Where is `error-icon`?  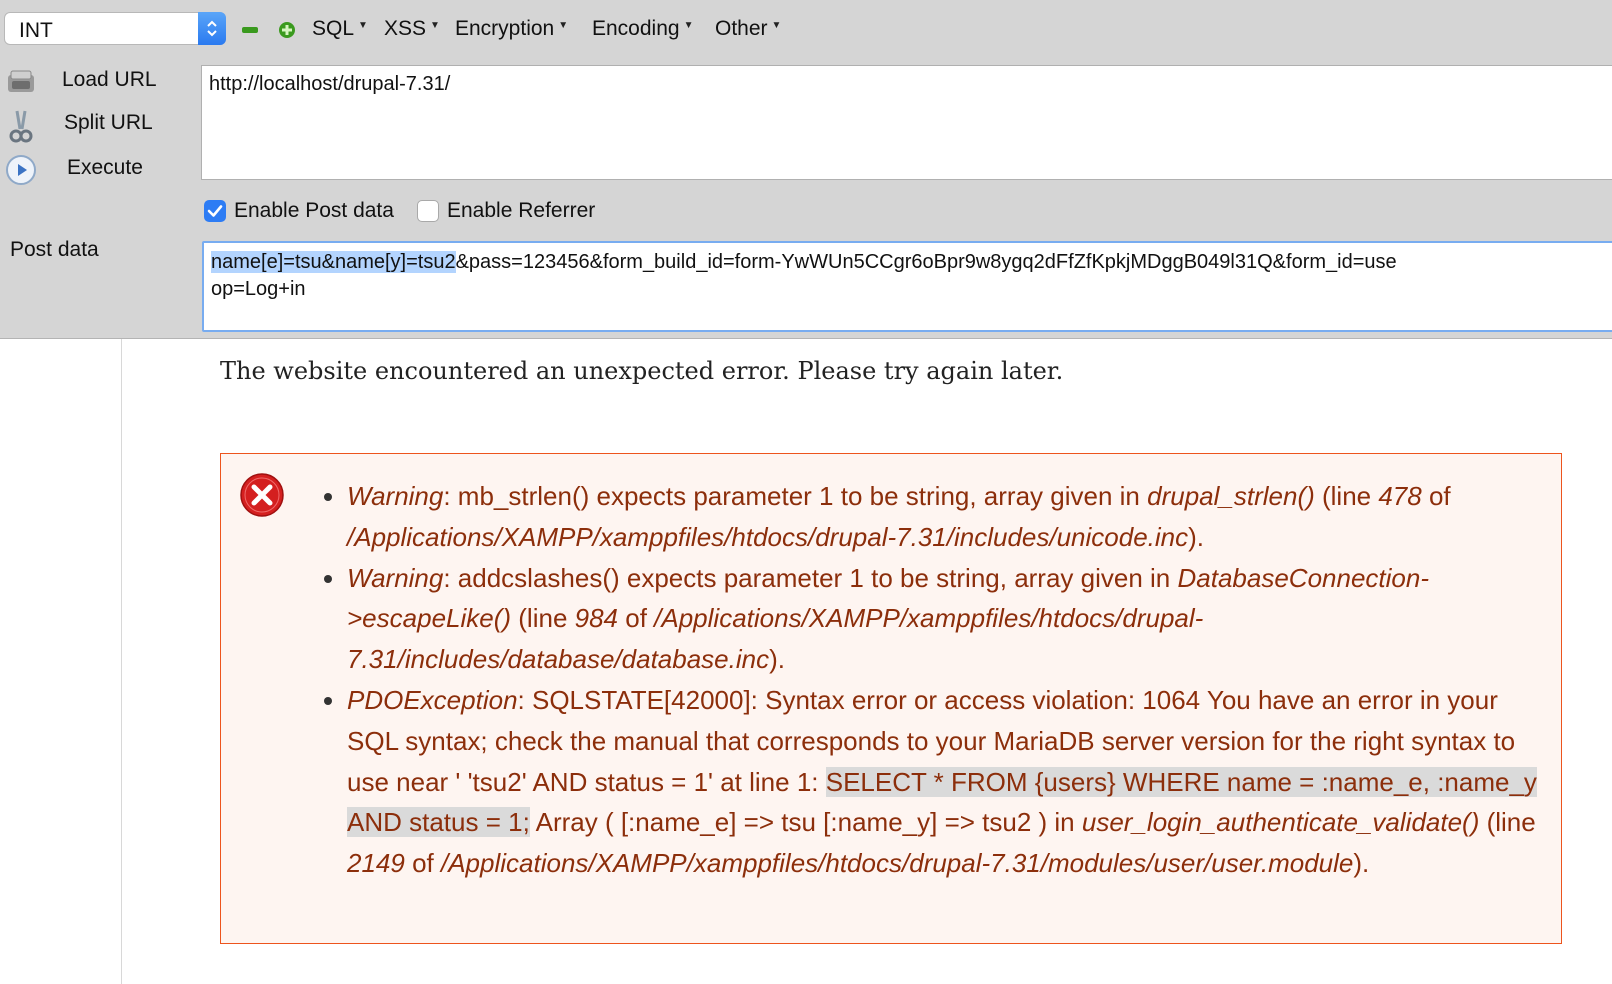
error-icon is located at coordinates (262, 497).